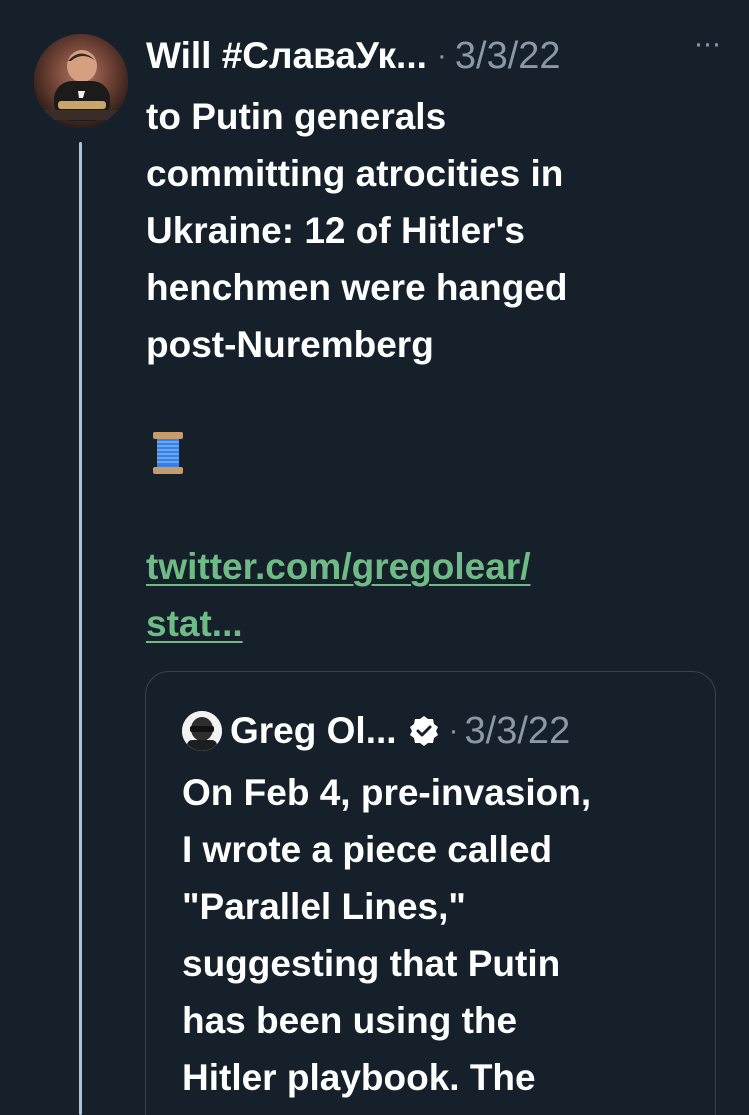 This screenshot has width=749, height=1115. I want to click on quoted-user-avatar, so click(202, 731).